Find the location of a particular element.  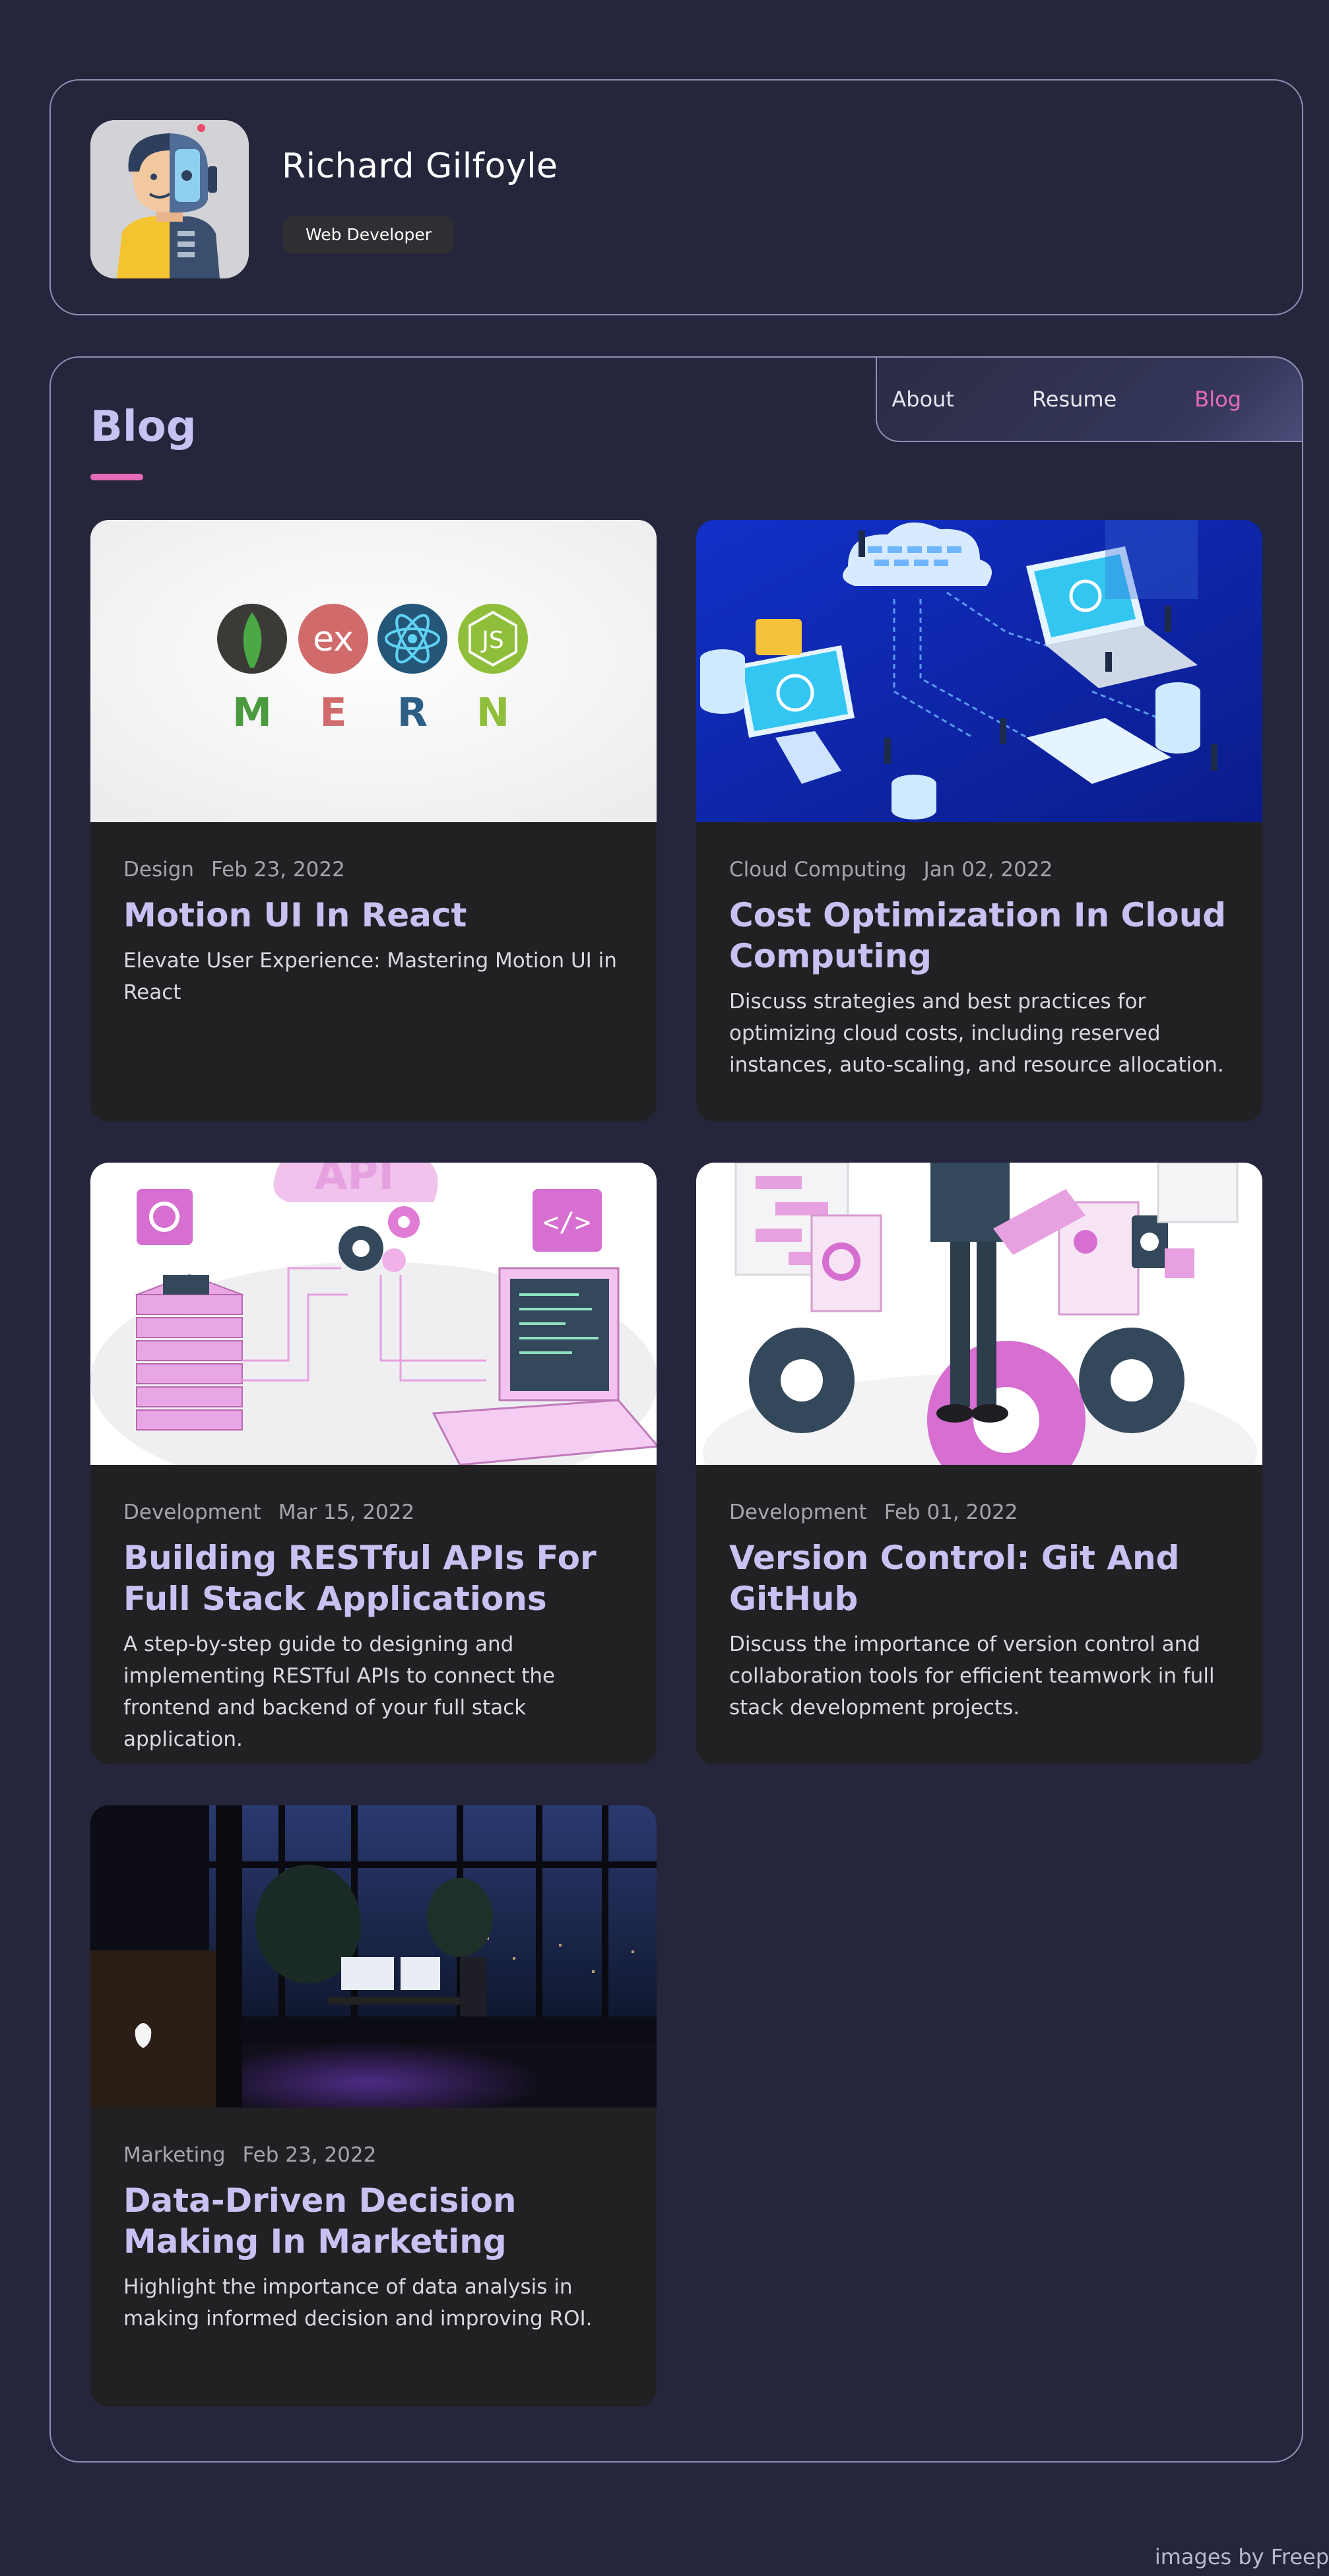

post-title: Motion UI In React is located at coordinates (377, 915).